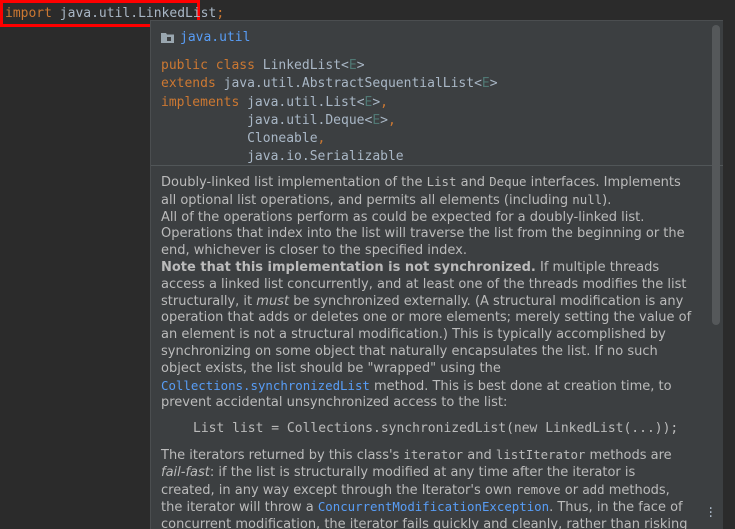 This screenshot has width=735, height=529. What do you see at coordinates (28, 13) in the screenshot?
I see `import-keyword: import` at bounding box center [28, 13].